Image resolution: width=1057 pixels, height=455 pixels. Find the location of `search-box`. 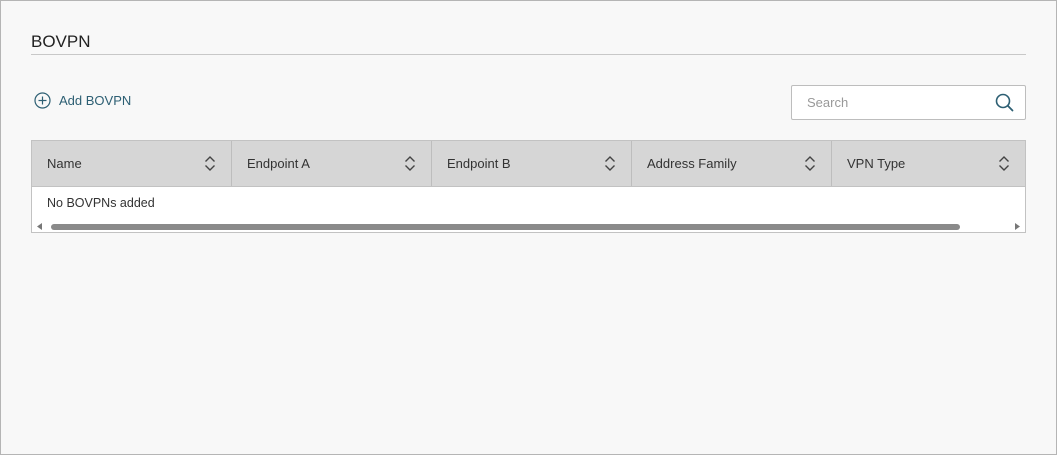

search-box is located at coordinates (908, 102).